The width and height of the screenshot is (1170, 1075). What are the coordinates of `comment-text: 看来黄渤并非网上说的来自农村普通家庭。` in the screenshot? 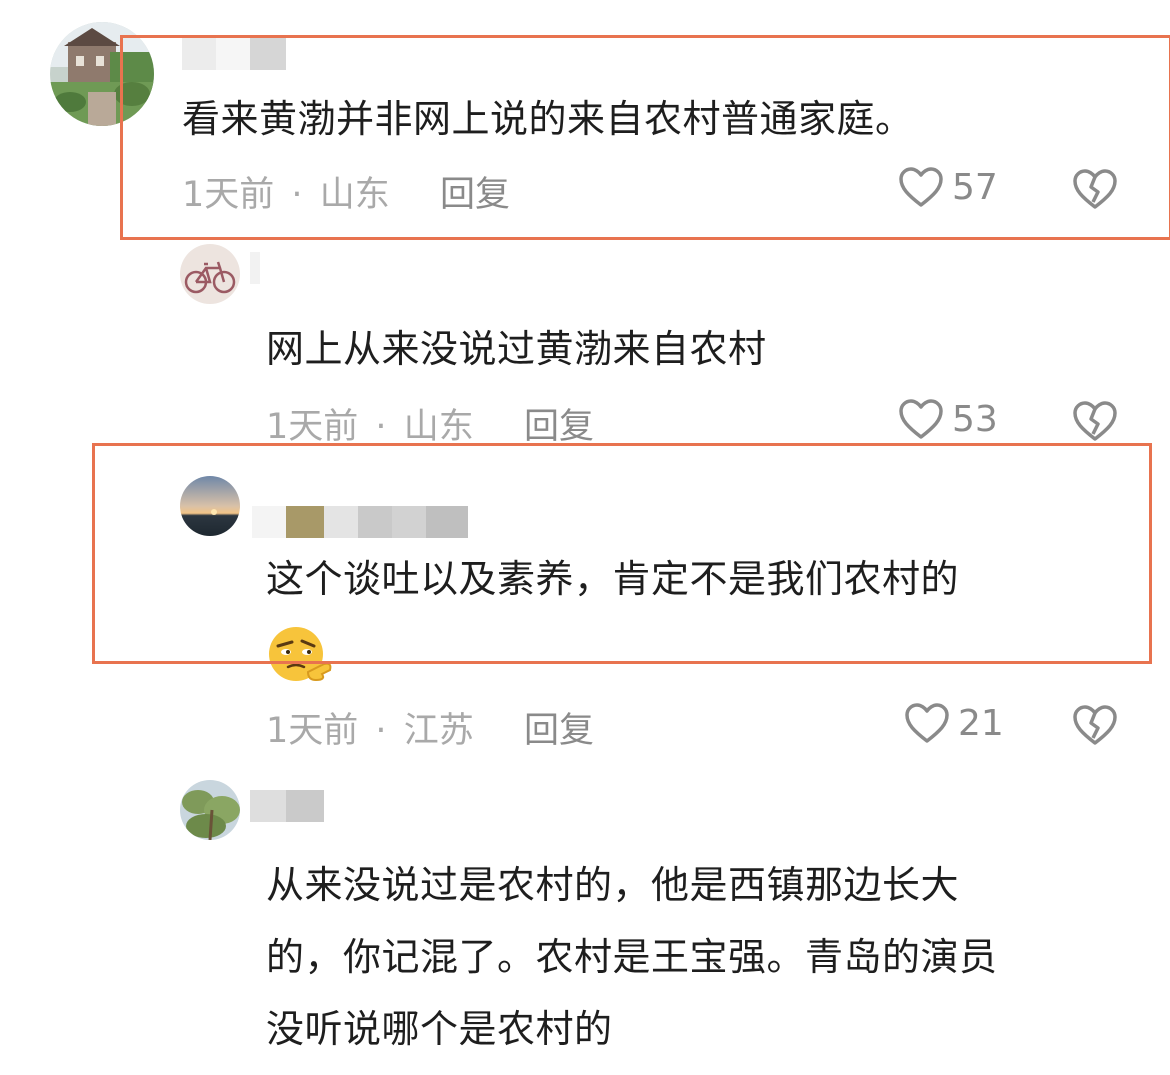 It's located at (548, 119).